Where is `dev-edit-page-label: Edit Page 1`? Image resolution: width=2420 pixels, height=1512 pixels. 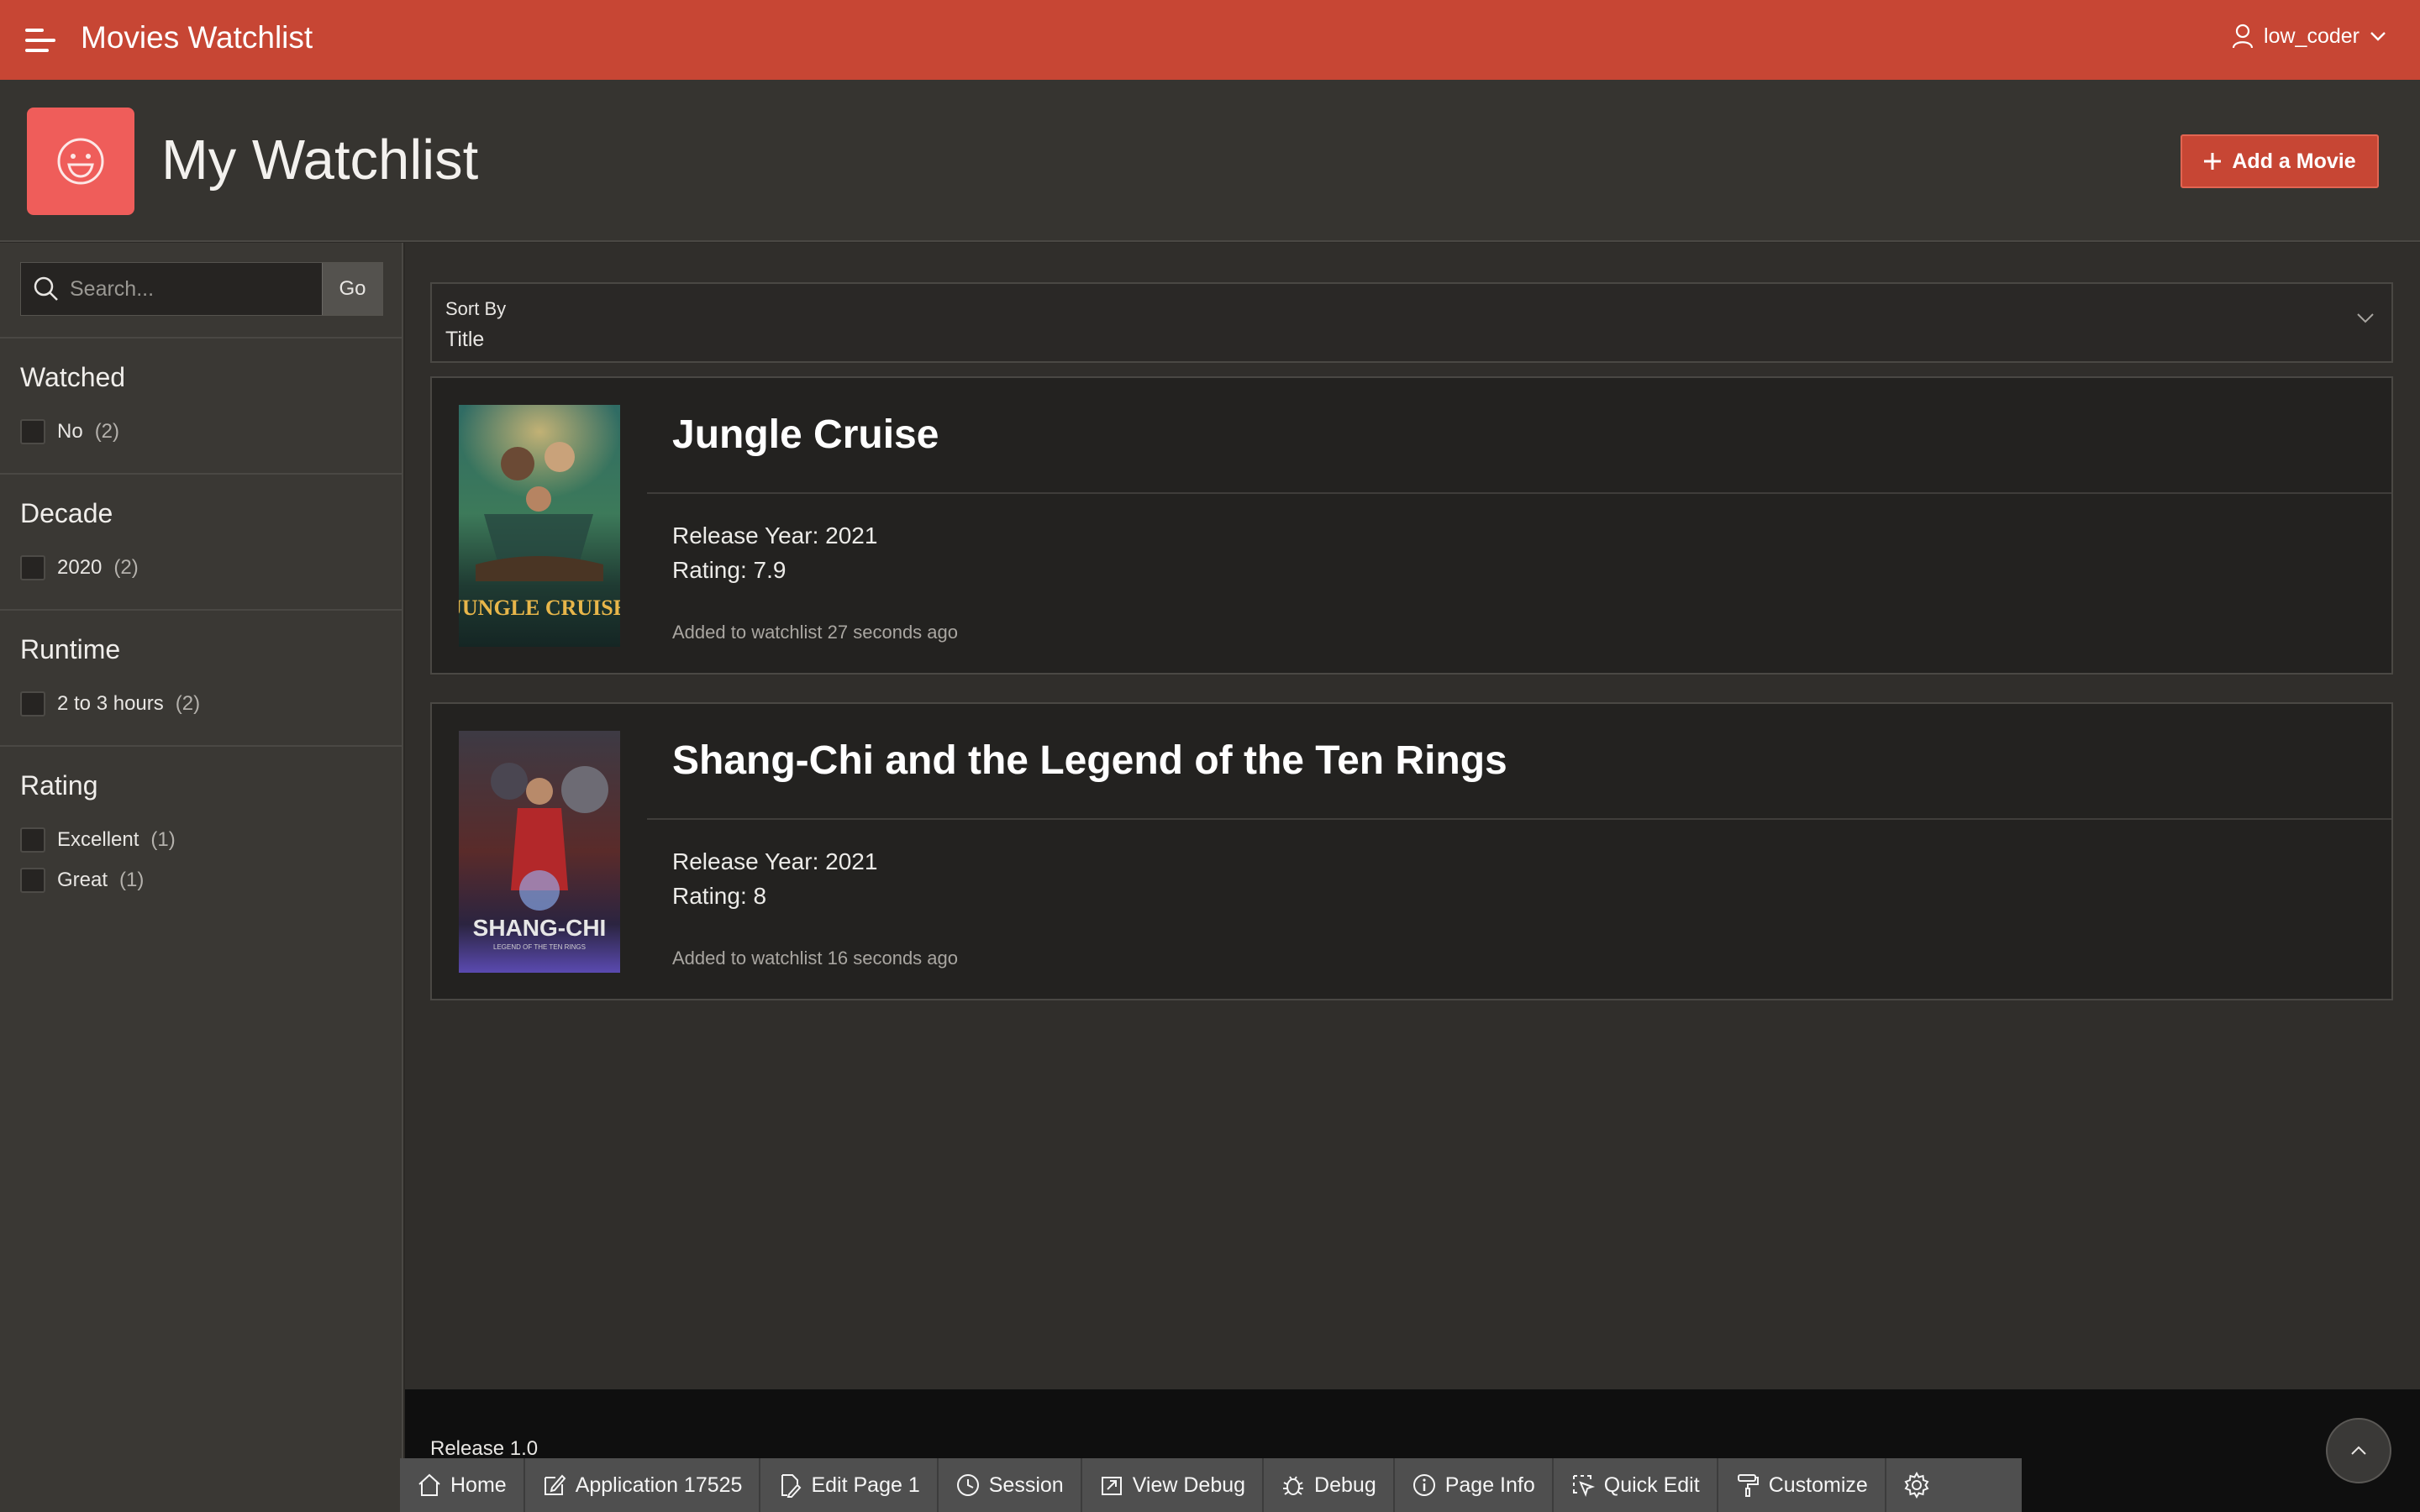
dev-edit-page-label: Edit Page 1 is located at coordinates (866, 1485).